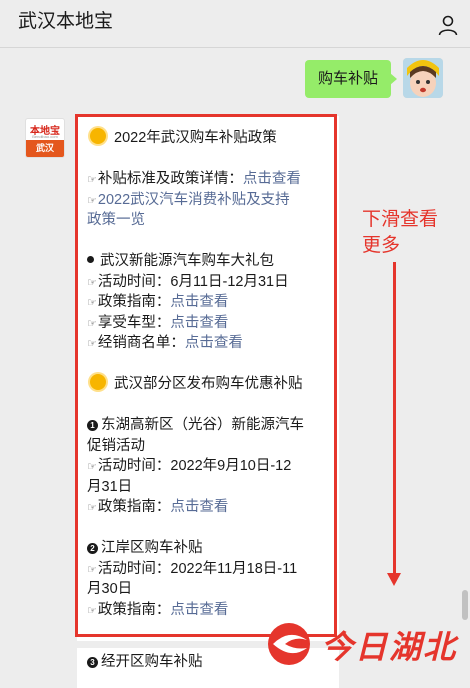  I want to click on heading-district-subsidy: 武汉部分区发布购车优惠补贴, so click(208, 384).